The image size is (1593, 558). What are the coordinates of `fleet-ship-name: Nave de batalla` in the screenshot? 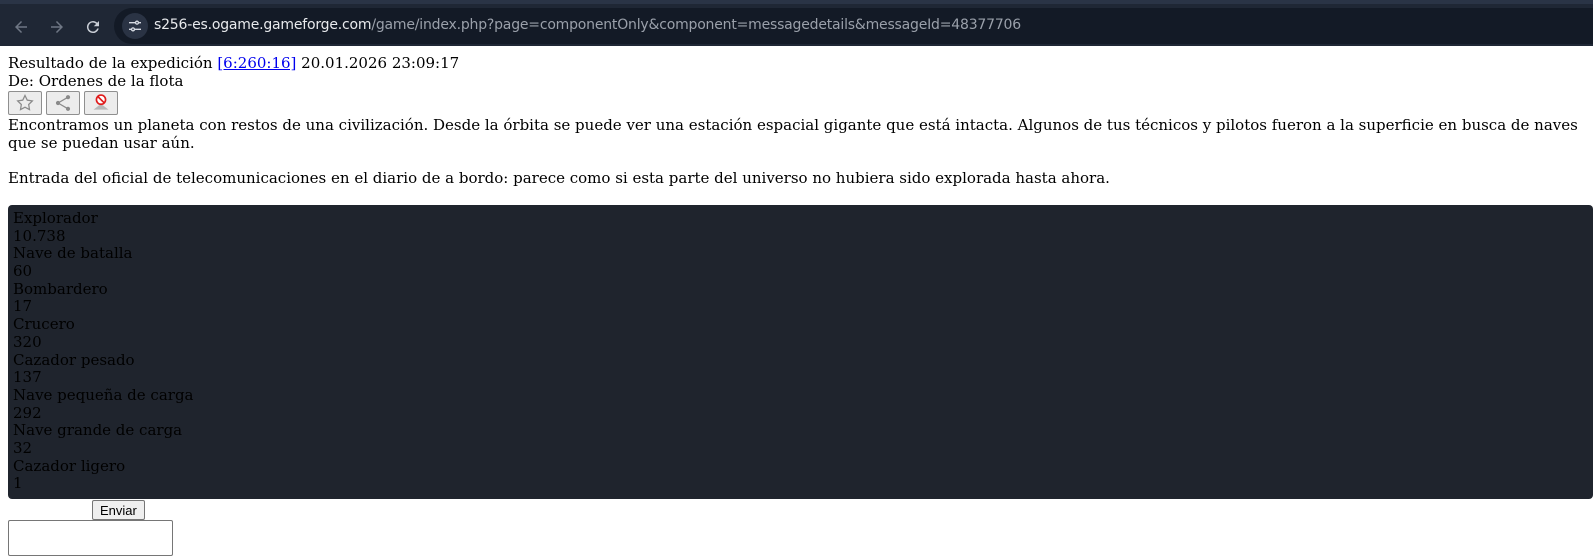 It's located at (73, 253).